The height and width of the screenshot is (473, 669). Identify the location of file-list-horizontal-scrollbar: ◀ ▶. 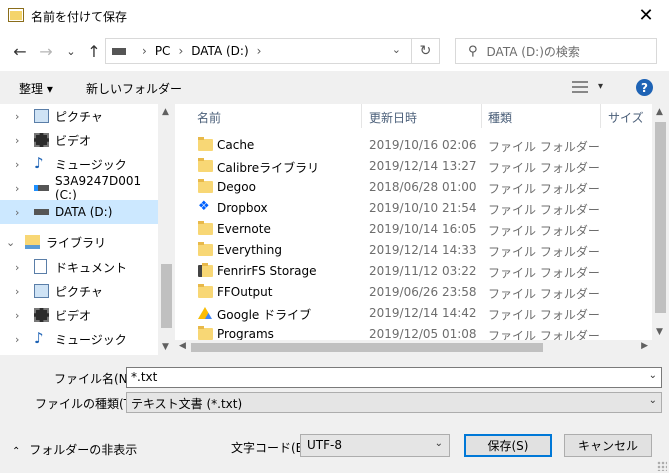
(413, 347).